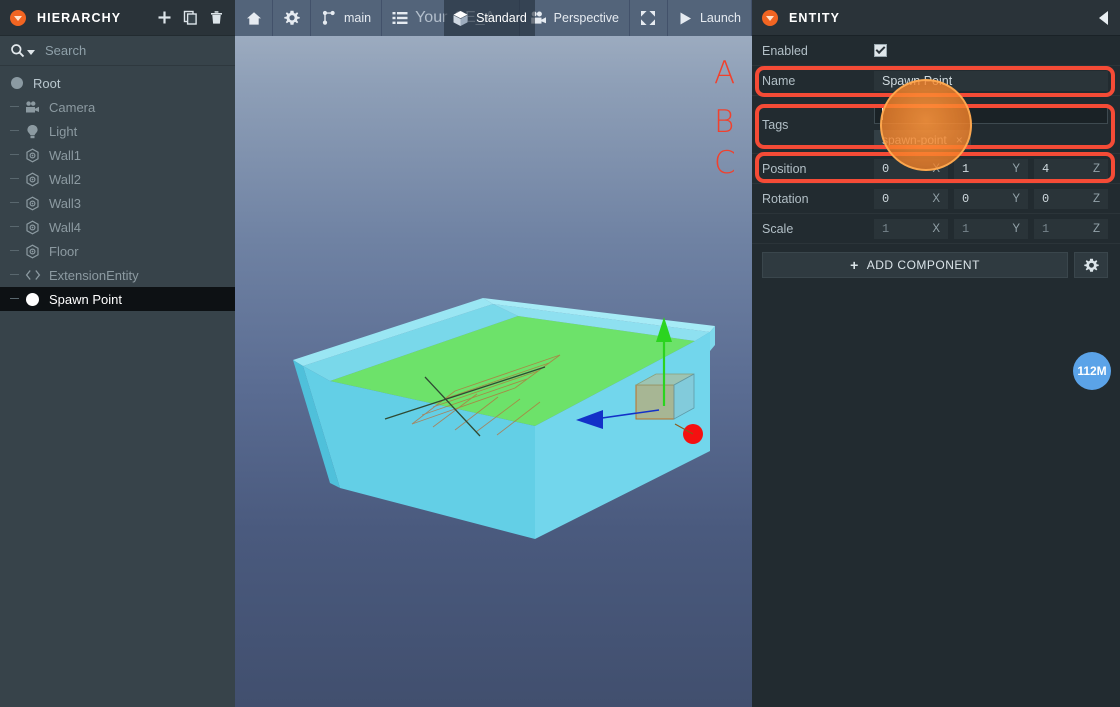  I want to click on search-input: Search, so click(117, 51).